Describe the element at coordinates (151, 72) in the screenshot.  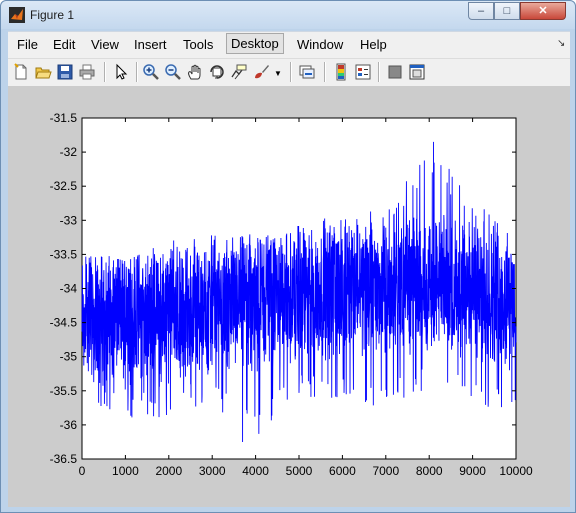
I see `zoom-in-icon` at that location.